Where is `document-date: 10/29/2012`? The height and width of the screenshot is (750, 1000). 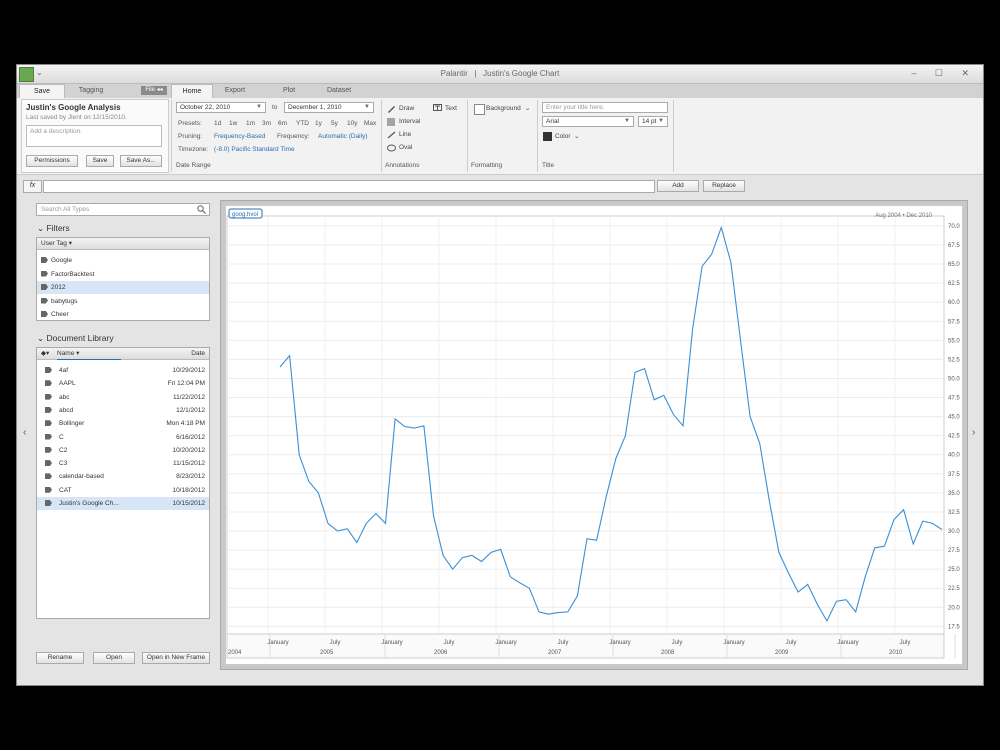 document-date: 10/29/2012 is located at coordinates (188, 370).